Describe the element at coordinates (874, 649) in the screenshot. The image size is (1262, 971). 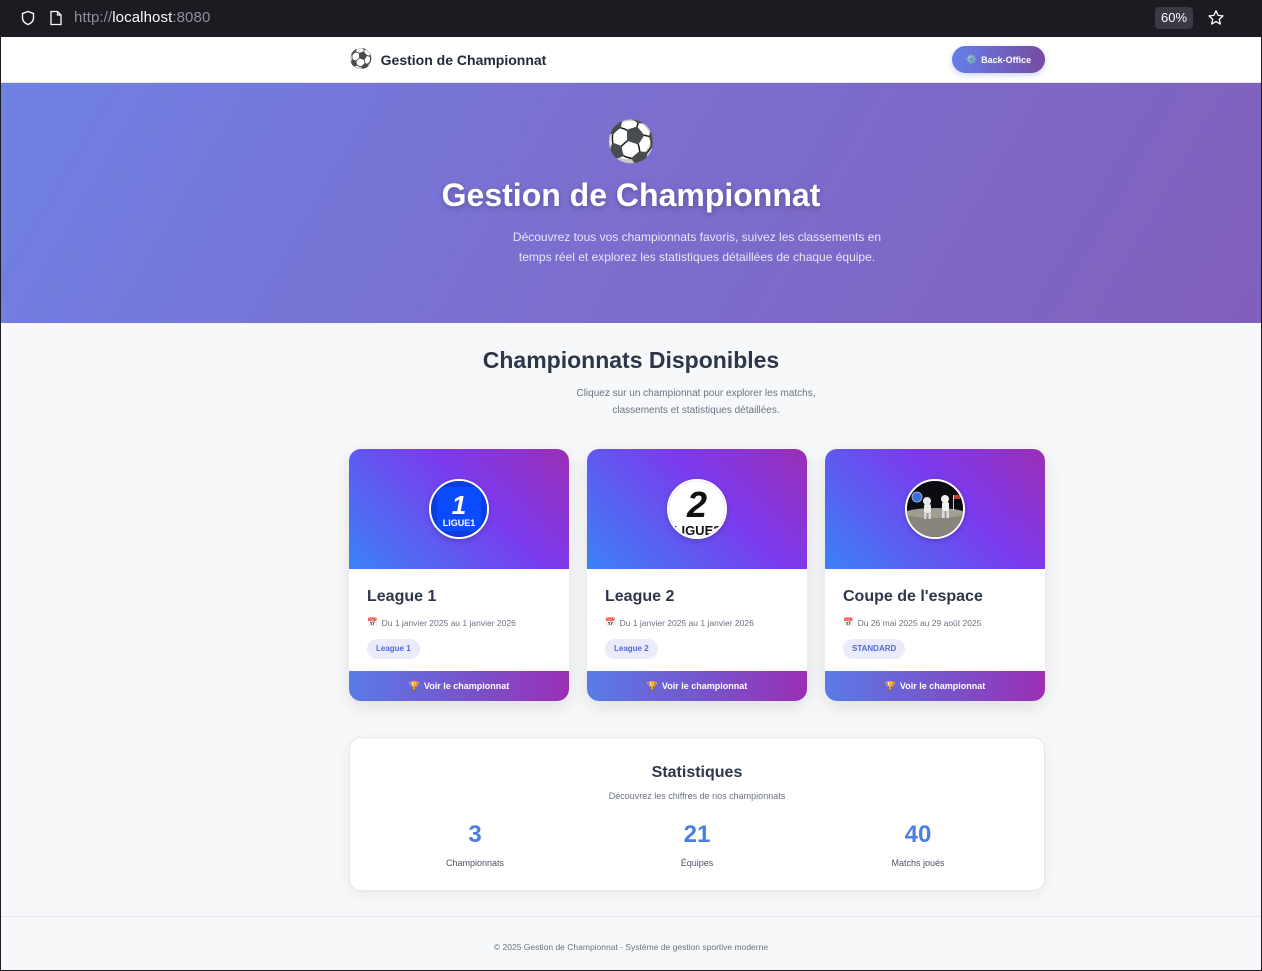
I see `card-type-badge: STANDARD` at that location.